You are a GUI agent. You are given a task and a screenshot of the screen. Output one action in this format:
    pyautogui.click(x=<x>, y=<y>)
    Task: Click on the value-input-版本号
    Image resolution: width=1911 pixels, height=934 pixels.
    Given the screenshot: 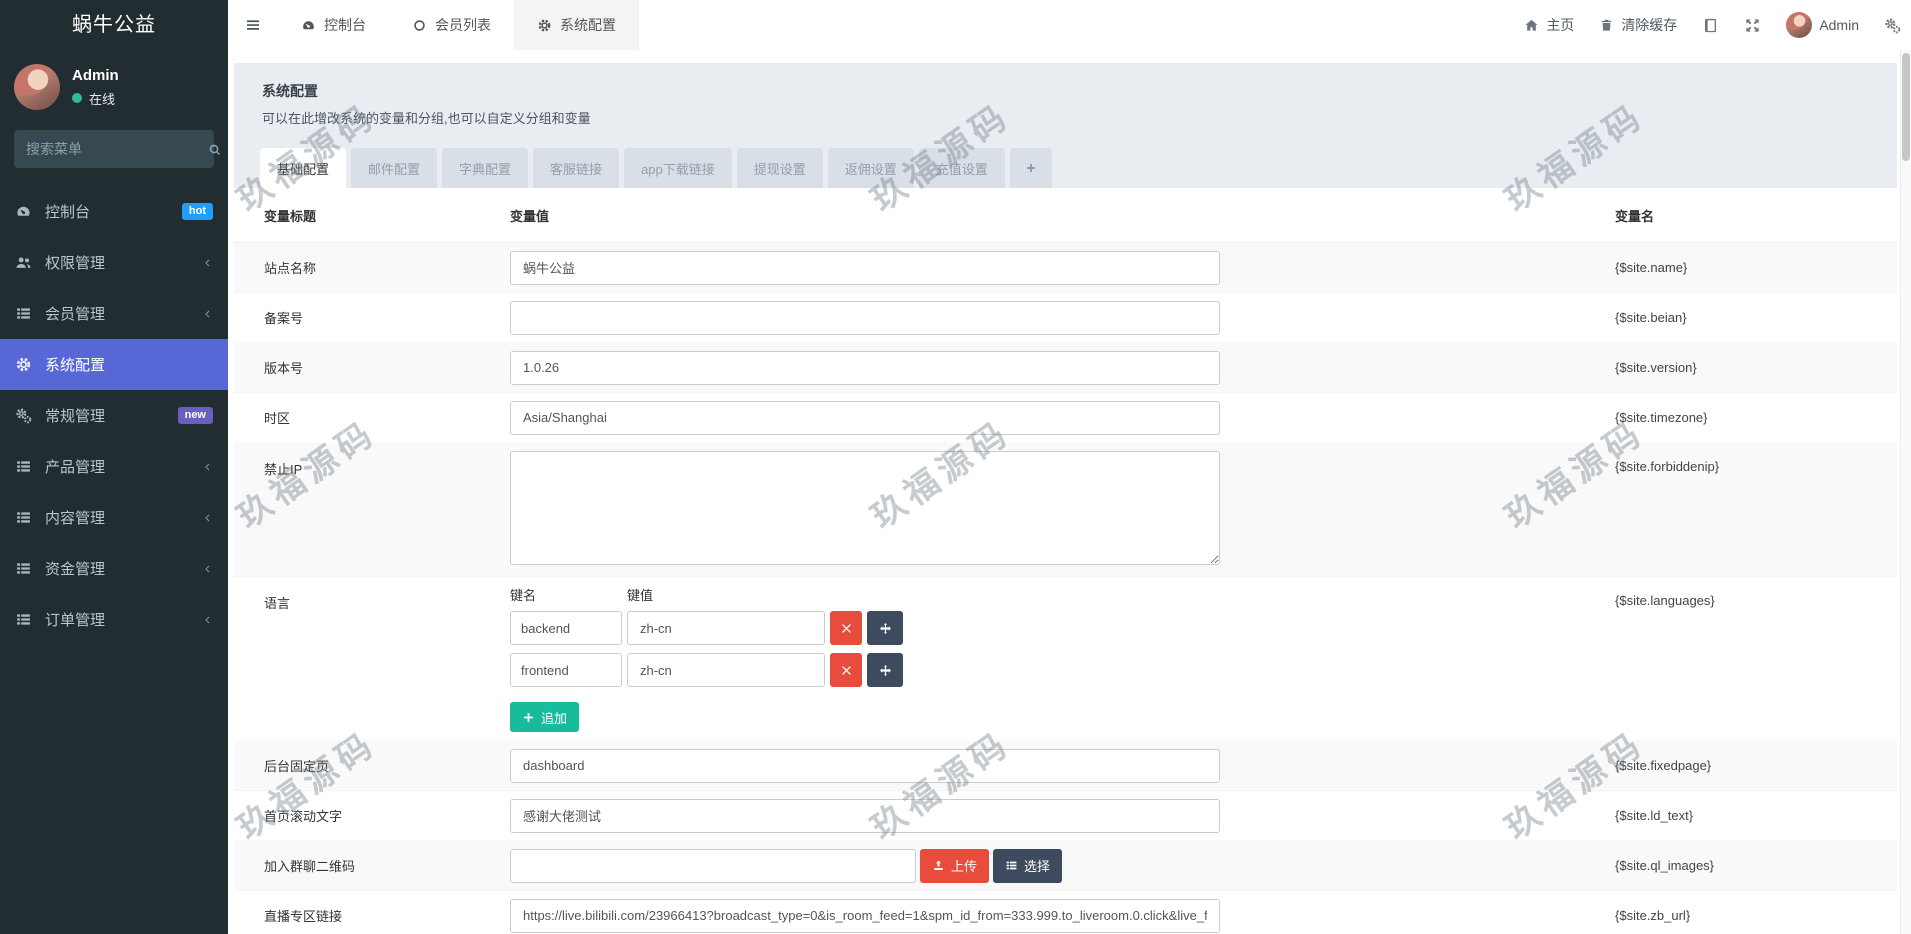 What is the action you would take?
    pyautogui.click(x=865, y=367)
    